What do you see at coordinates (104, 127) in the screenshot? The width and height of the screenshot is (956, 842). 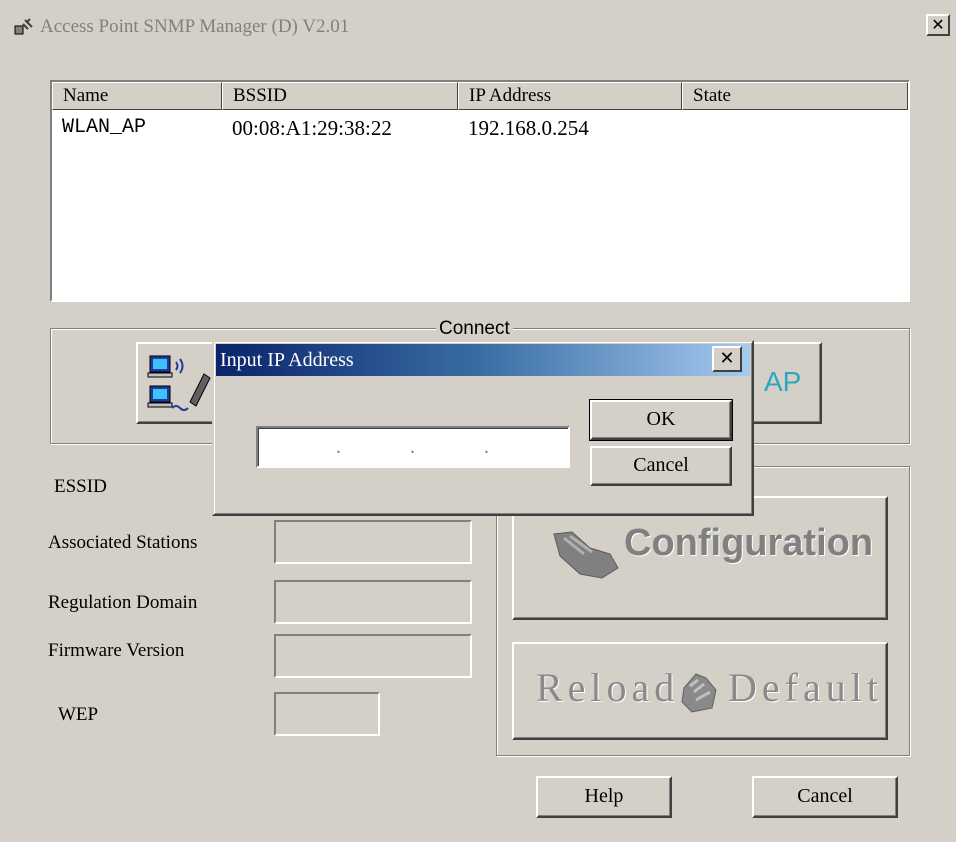 I see `row-name: WLAN_AP` at bounding box center [104, 127].